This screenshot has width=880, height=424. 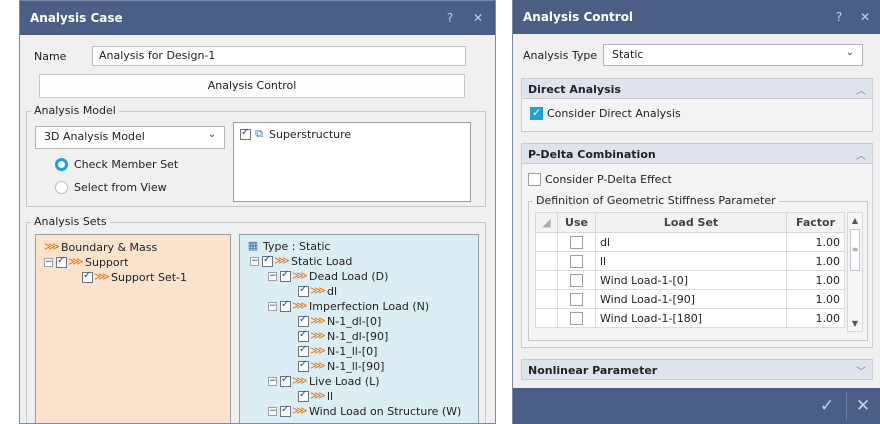 I want to click on radio-check-member-set: Check Member Set, so click(x=116, y=164).